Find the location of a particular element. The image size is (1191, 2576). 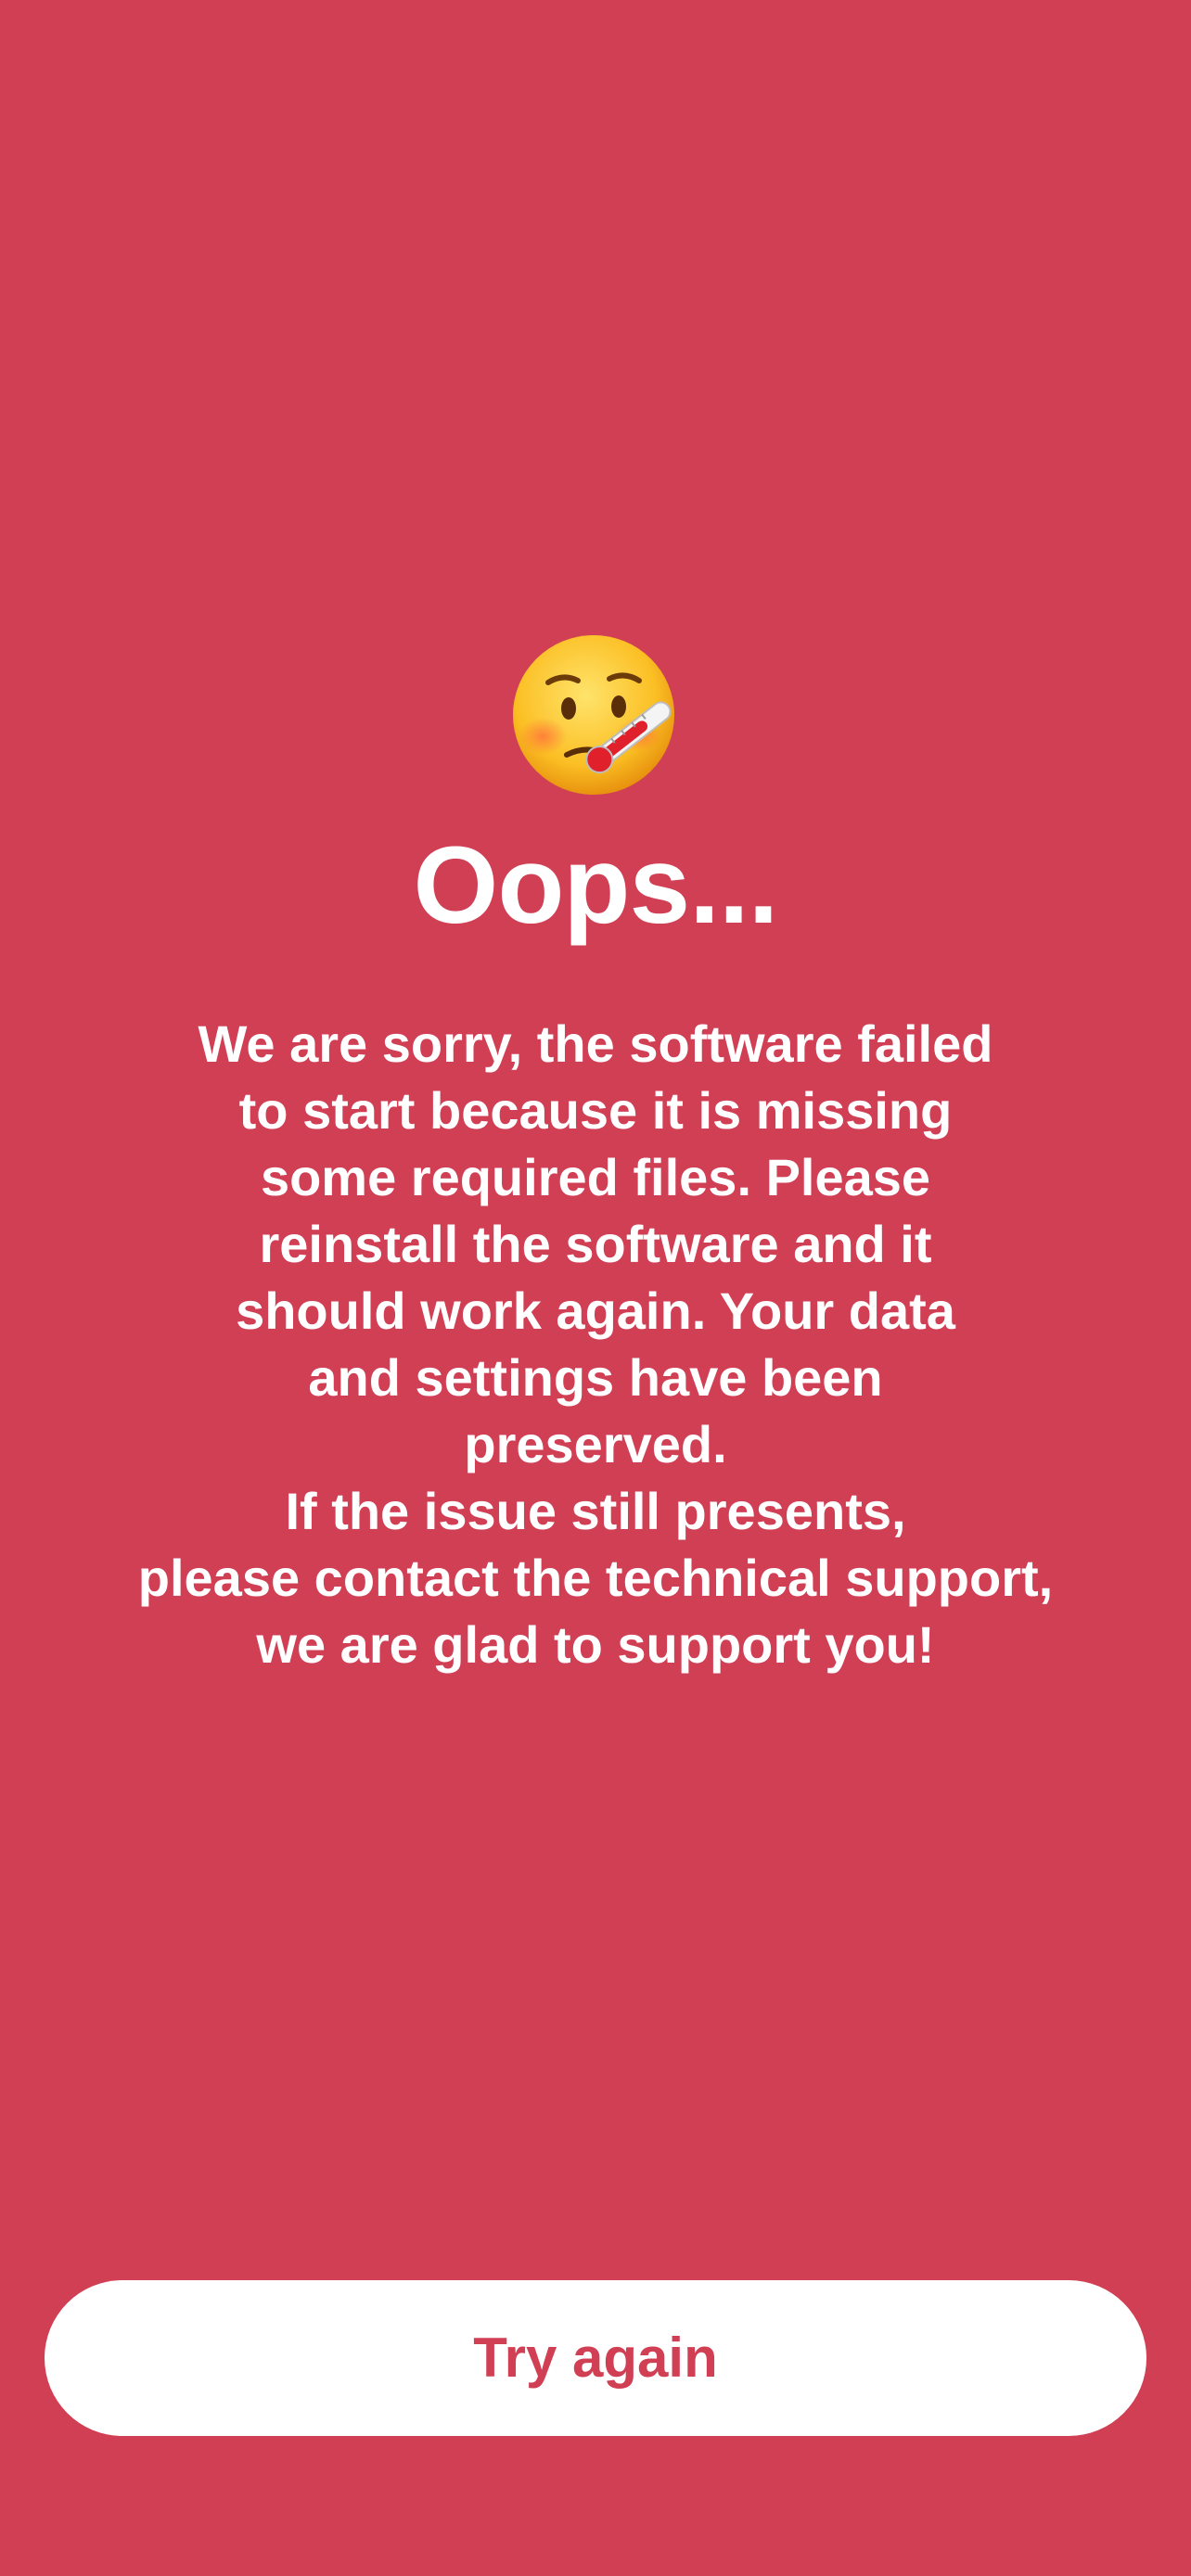

error-message-line: should work again. Your data is located at coordinates (595, 1311).